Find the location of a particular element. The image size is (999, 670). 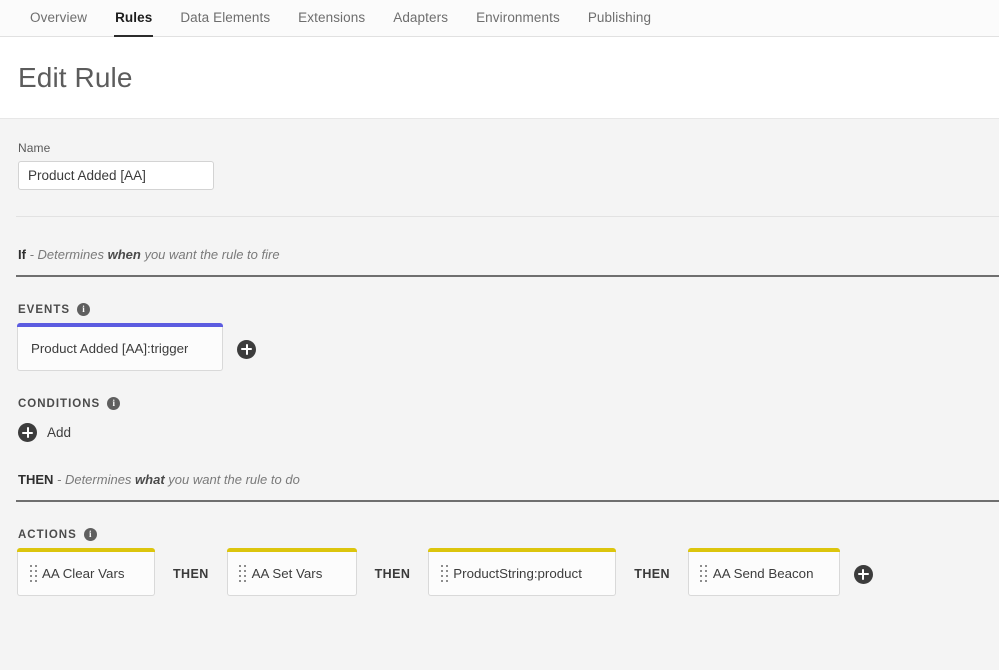

plus-circle-icon is located at coordinates (27, 432).